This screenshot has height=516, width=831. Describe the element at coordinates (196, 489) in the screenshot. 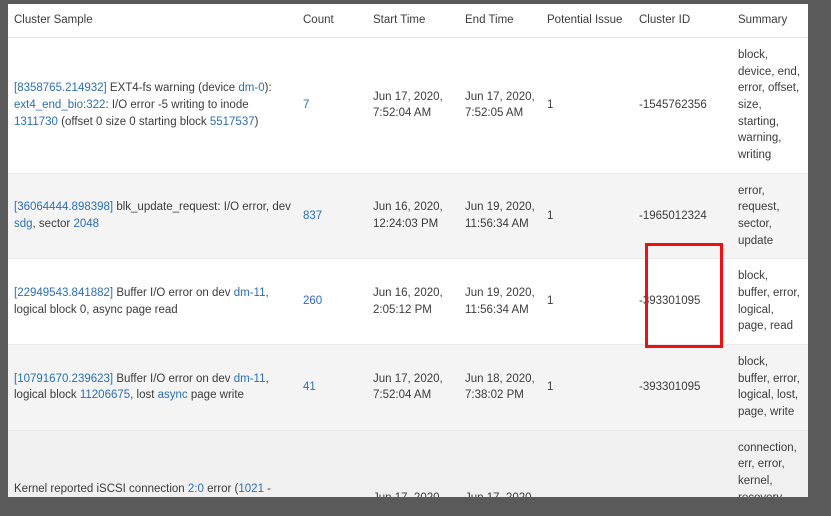

I see `sample-token-link: 2:0` at that location.